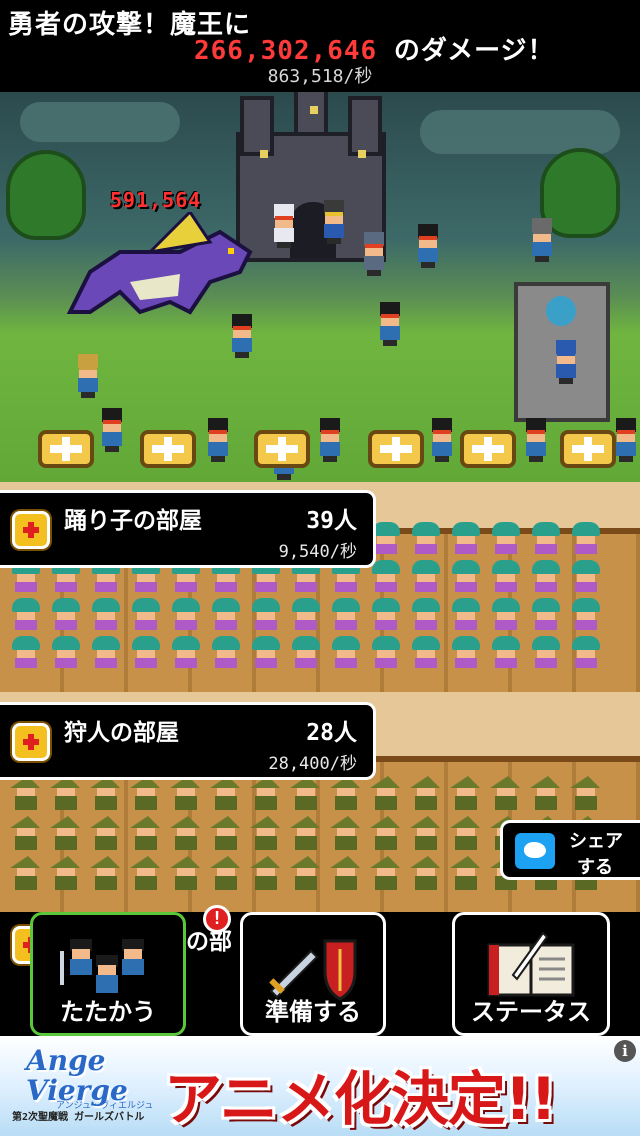 This screenshot has height=1136, width=640. What do you see at coordinates (108, 1012) in the screenshot?
I see `fight-tab-label: たたかう` at bounding box center [108, 1012].